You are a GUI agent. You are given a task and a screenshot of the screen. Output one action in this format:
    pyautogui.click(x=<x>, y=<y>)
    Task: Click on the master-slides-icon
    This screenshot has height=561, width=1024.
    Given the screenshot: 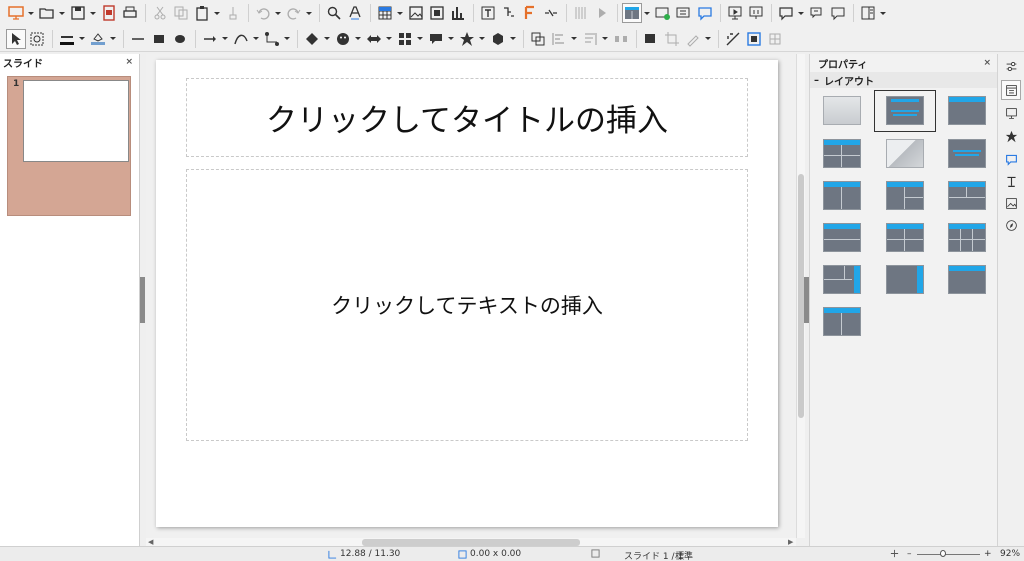 What is the action you would take?
    pyautogui.click(x=1011, y=159)
    